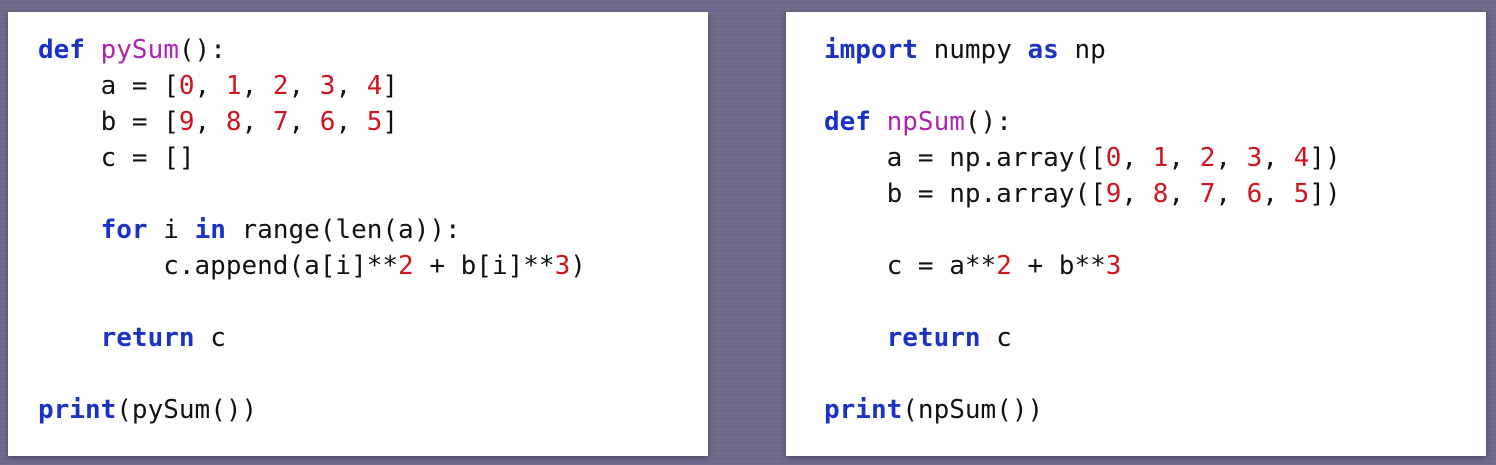 This screenshot has width=1496, height=465. What do you see at coordinates (108, 122) in the screenshot?
I see `code-text-token: b = [` at bounding box center [108, 122].